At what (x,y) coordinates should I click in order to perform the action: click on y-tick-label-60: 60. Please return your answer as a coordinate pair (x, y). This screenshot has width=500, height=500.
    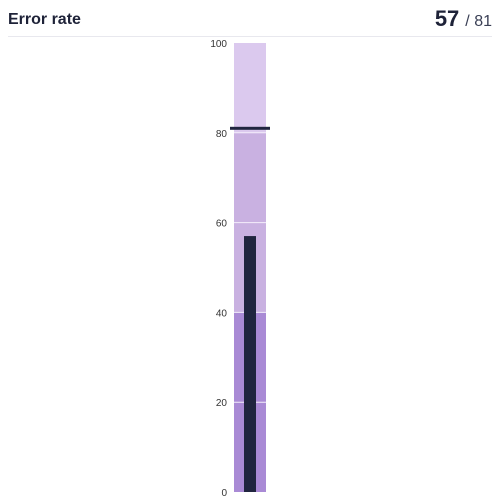
    Looking at the image, I should click on (222, 224).